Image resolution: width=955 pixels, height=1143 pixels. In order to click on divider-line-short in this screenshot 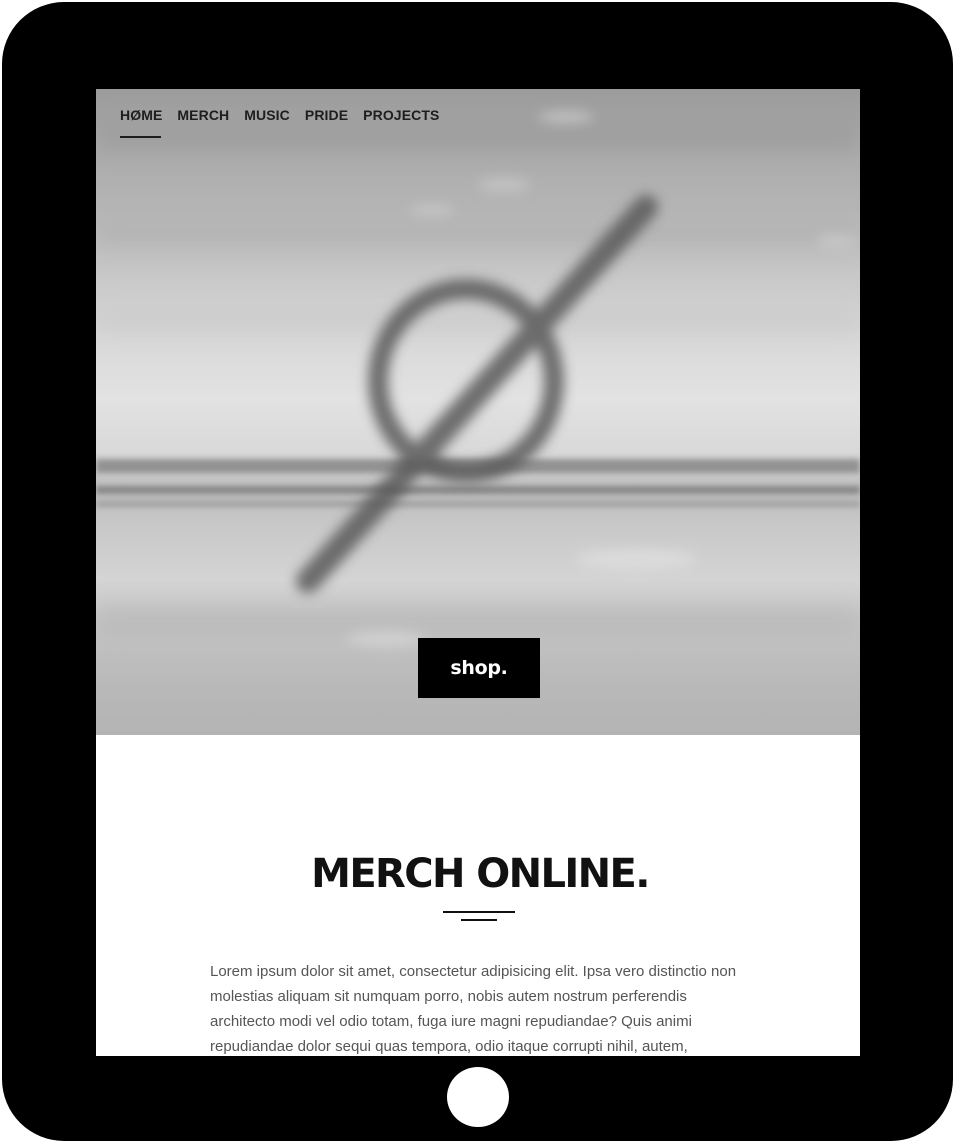, I will do `click(479, 920)`.